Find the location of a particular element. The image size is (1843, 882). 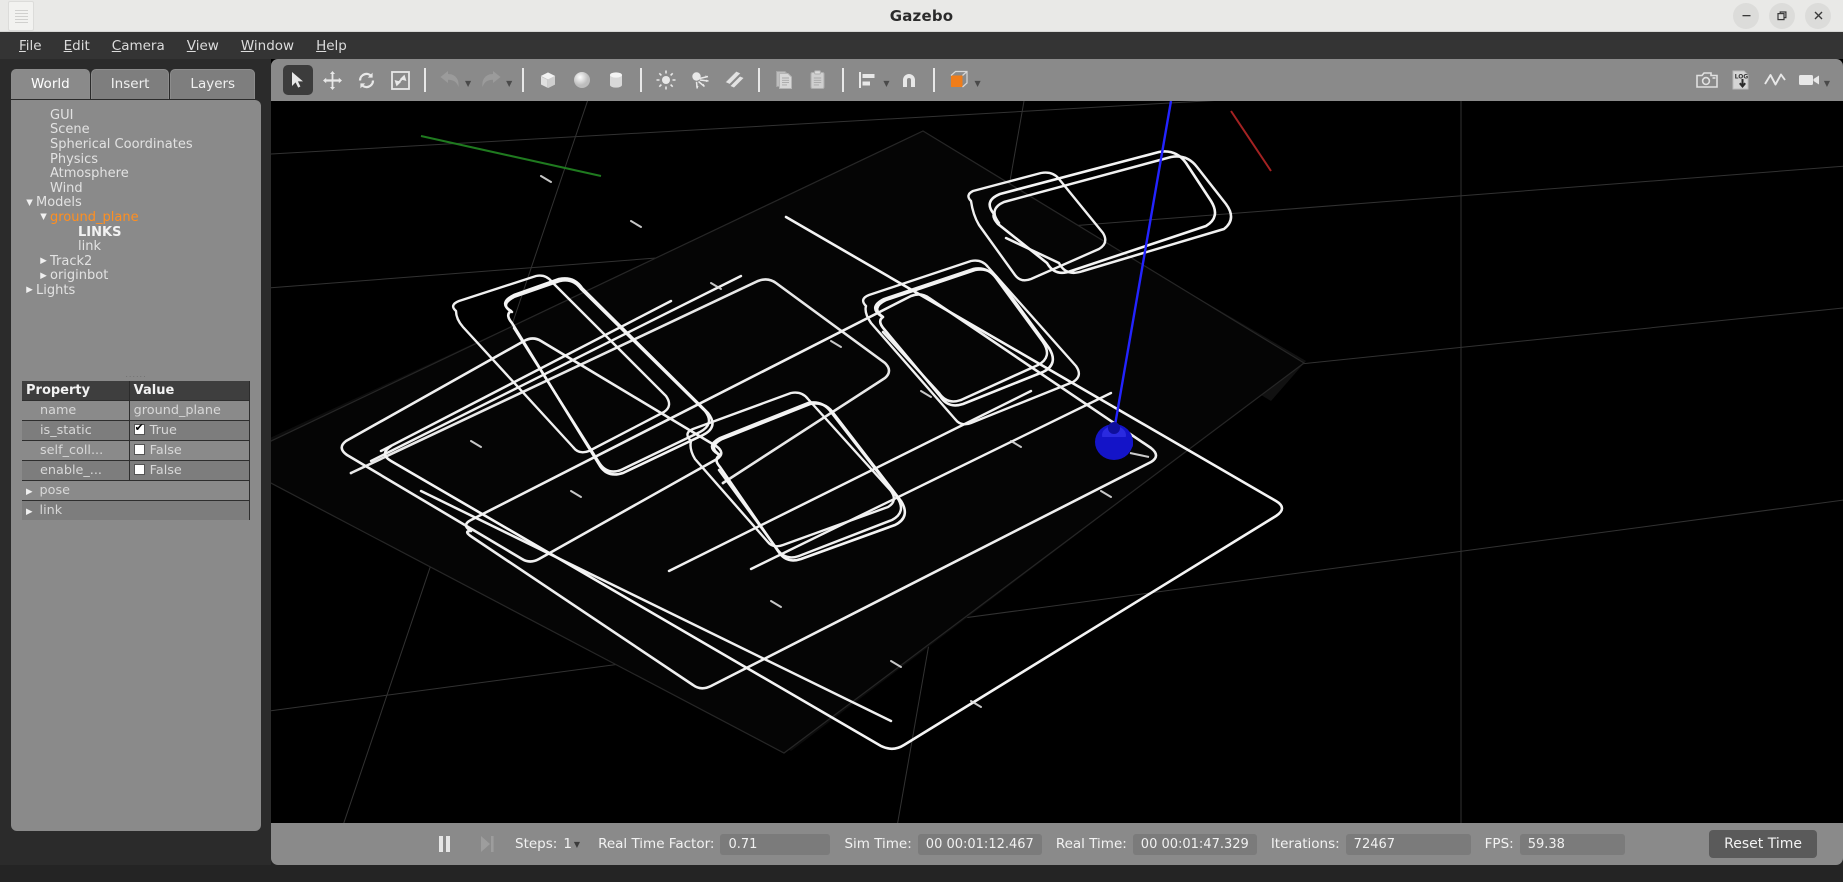

tab-insert: Insert is located at coordinates (130, 84).